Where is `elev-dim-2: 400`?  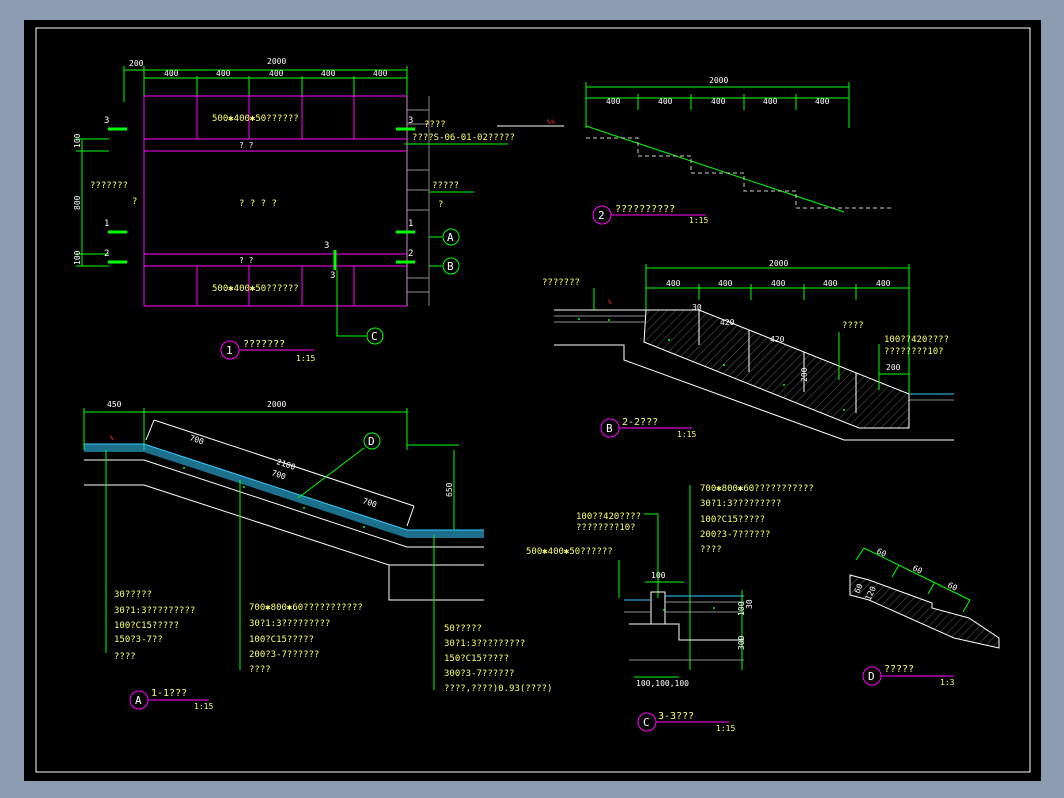 elev-dim-2: 400 is located at coordinates (665, 101).